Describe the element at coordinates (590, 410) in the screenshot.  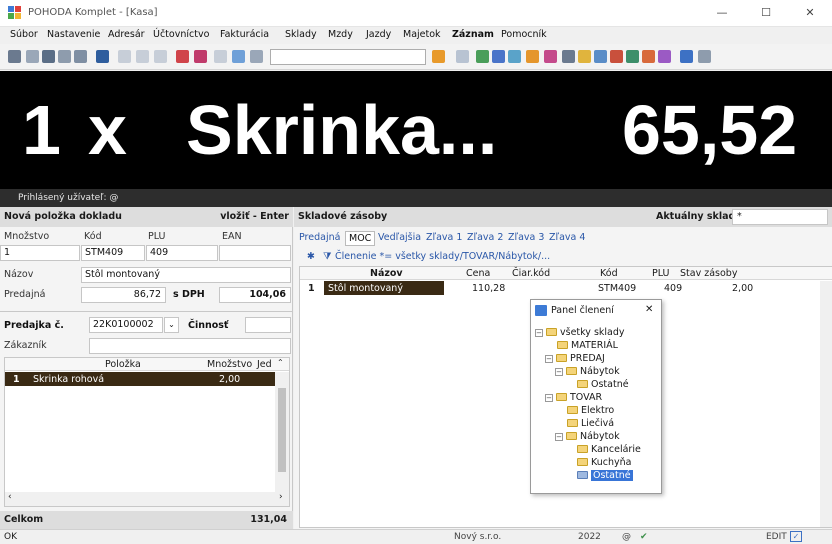
I see `tree-node: Elektro` at that location.